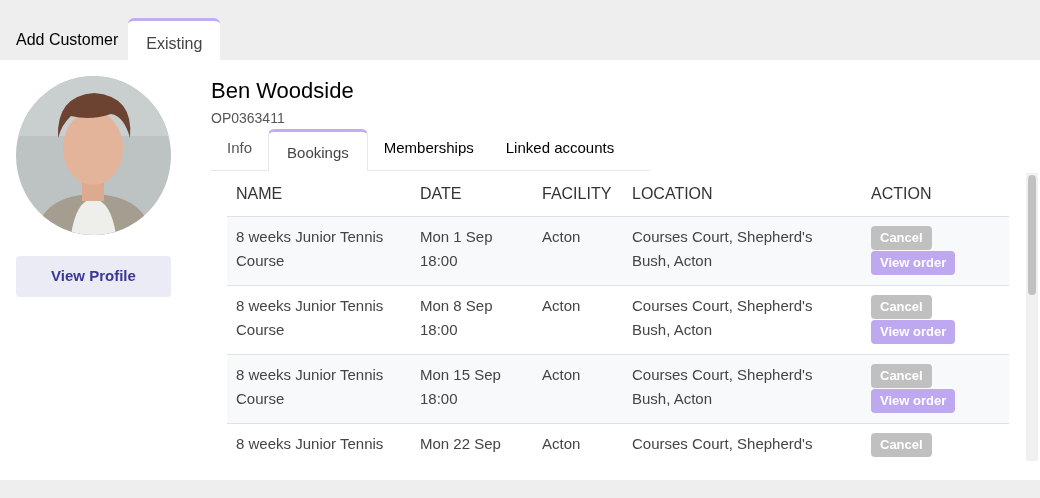  What do you see at coordinates (282, 91) in the screenshot?
I see `customer-name: Ben Woodside` at bounding box center [282, 91].